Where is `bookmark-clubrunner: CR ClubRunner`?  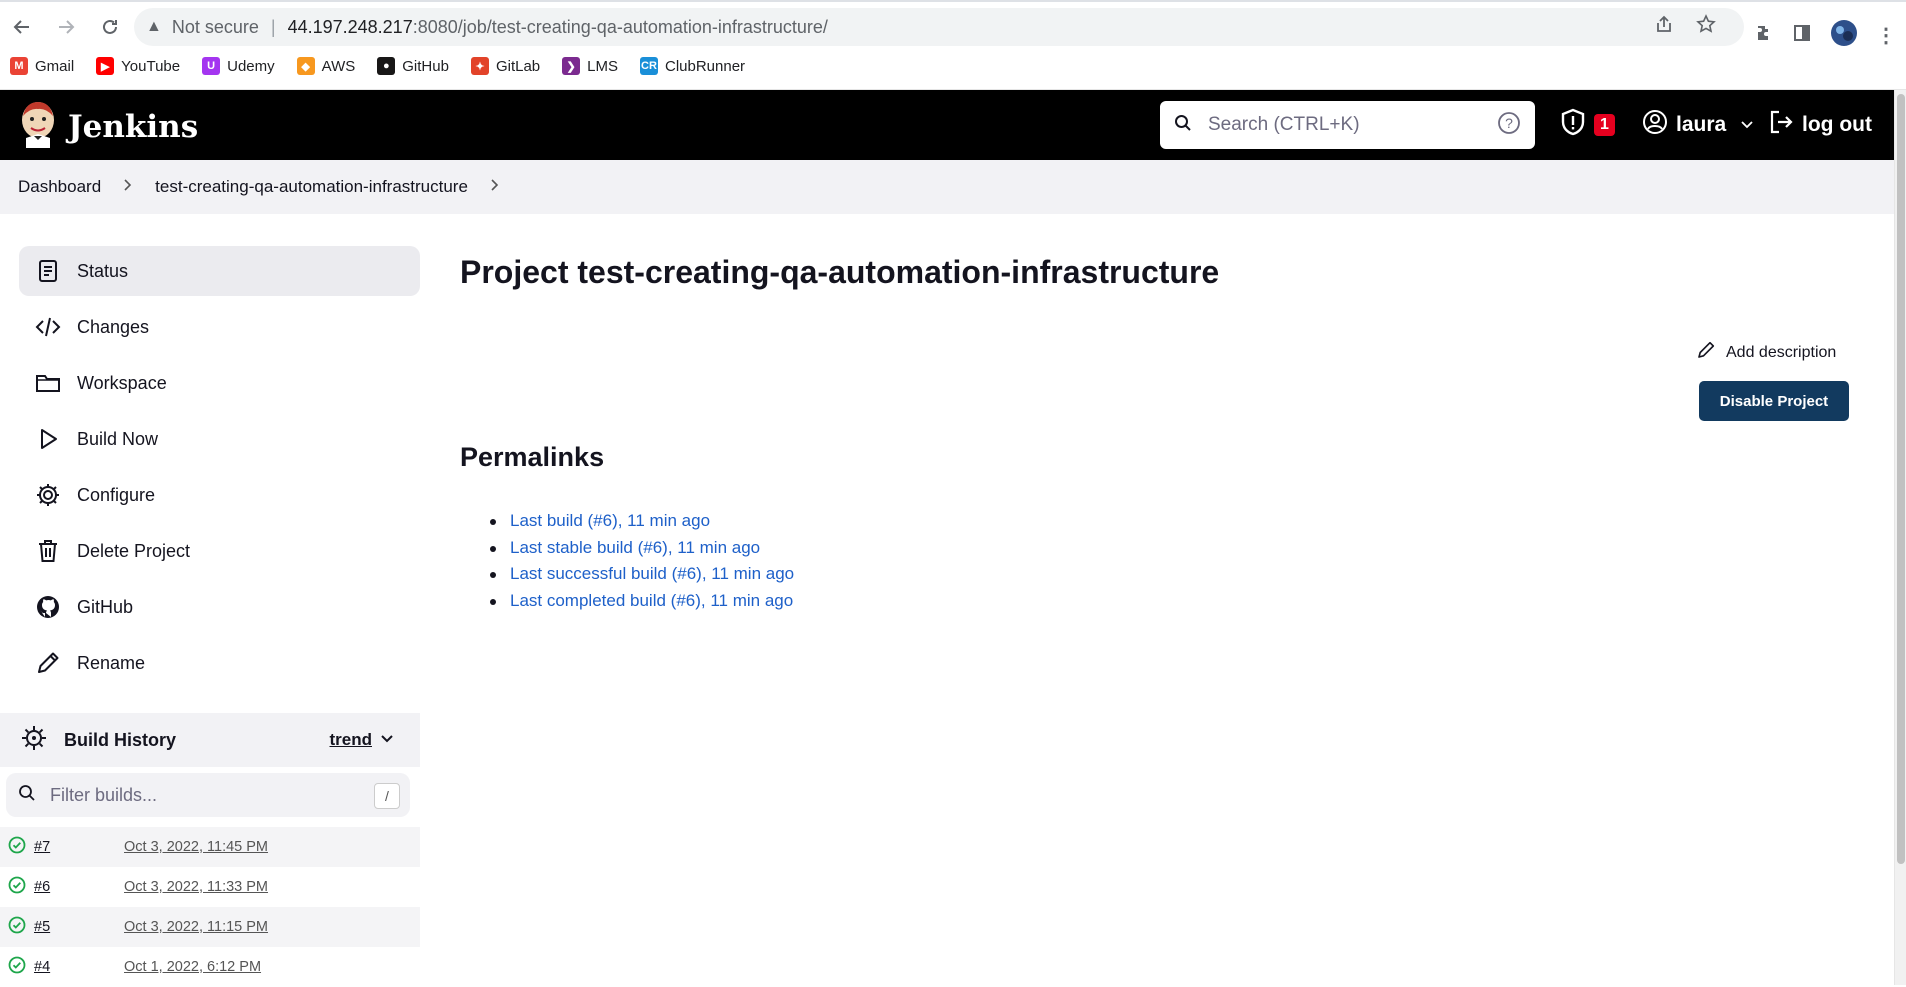
bookmark-clubrunner: CR ClubRunner is located at coordinates (692, 66).